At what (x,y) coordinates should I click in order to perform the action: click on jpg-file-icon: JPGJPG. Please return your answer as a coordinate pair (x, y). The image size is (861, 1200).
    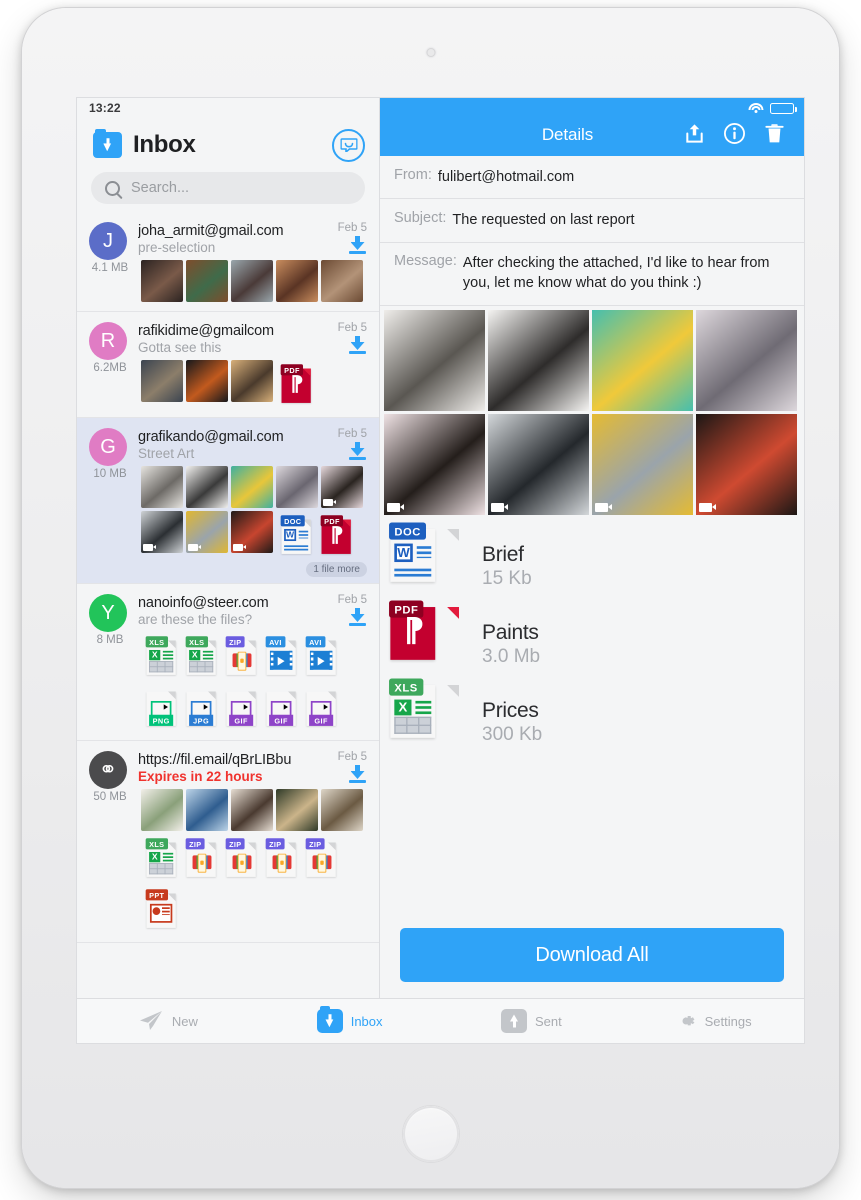
    Looking at the image, I should click on (202, 706).